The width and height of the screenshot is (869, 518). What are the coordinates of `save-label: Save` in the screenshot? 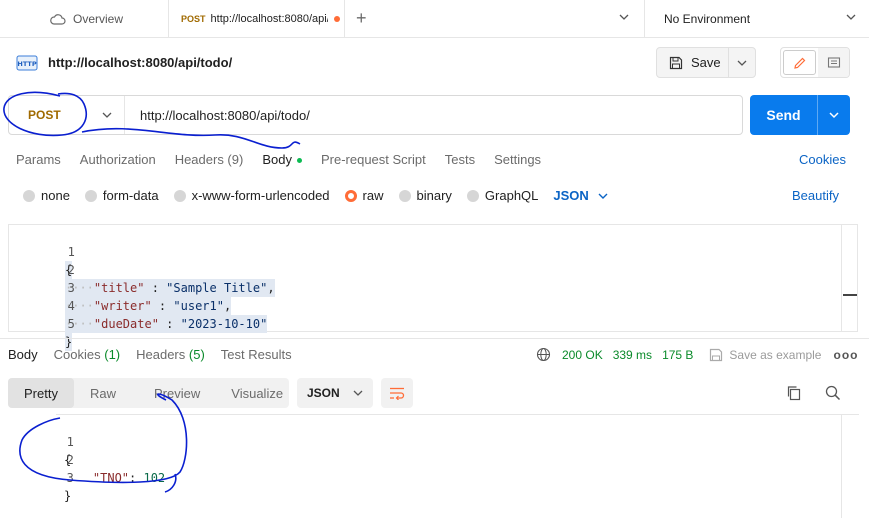 It's located at (706, 62).